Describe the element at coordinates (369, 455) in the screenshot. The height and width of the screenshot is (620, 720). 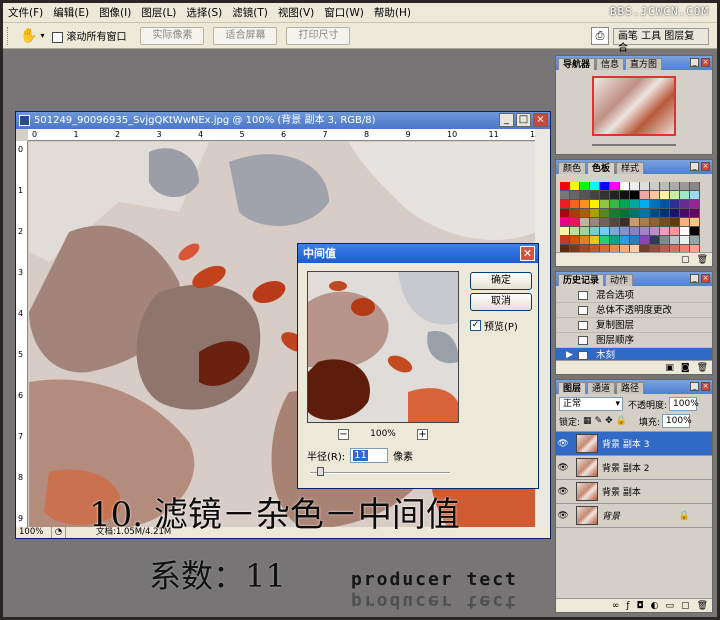
I see `radius-input: 11` at that location.